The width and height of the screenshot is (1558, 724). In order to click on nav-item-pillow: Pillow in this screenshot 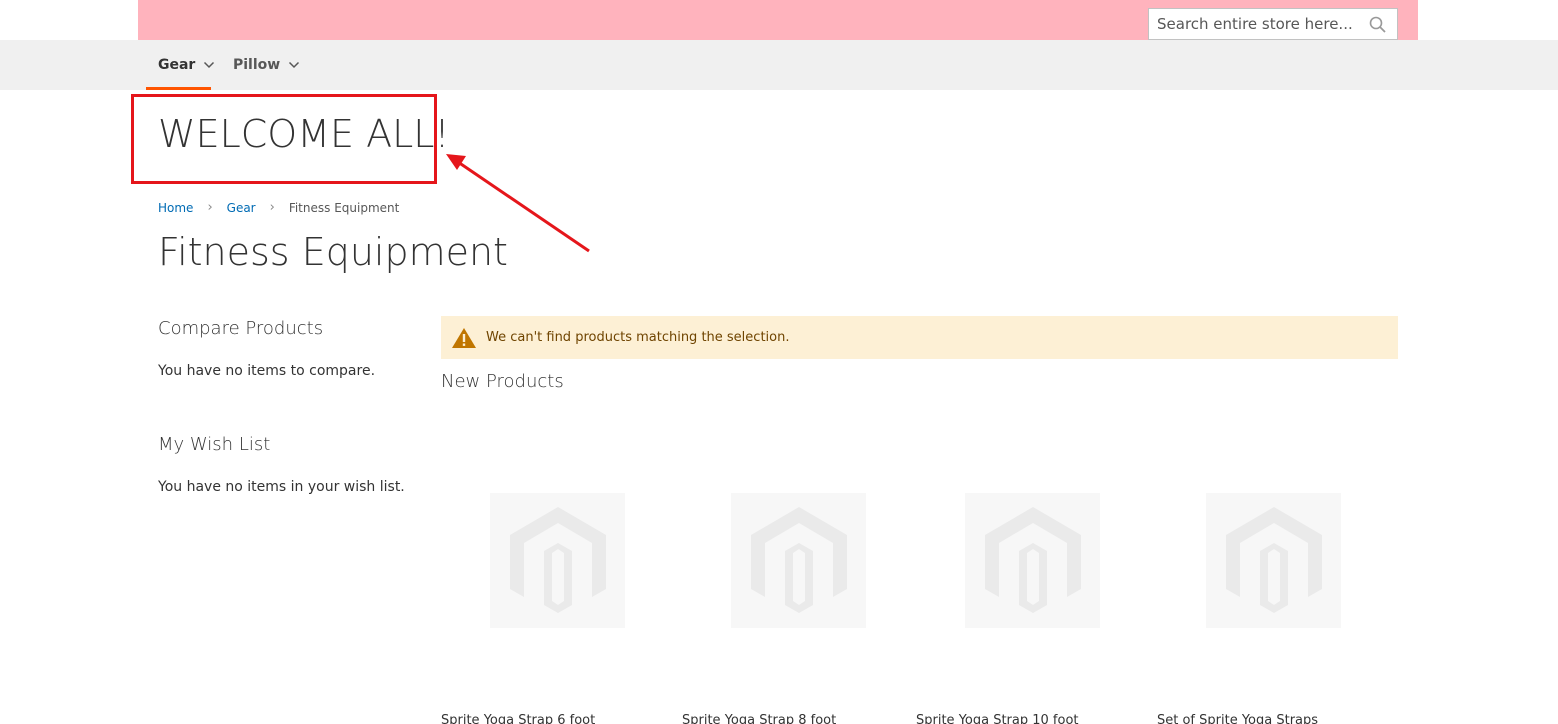, I will do `click(266, 65)`.